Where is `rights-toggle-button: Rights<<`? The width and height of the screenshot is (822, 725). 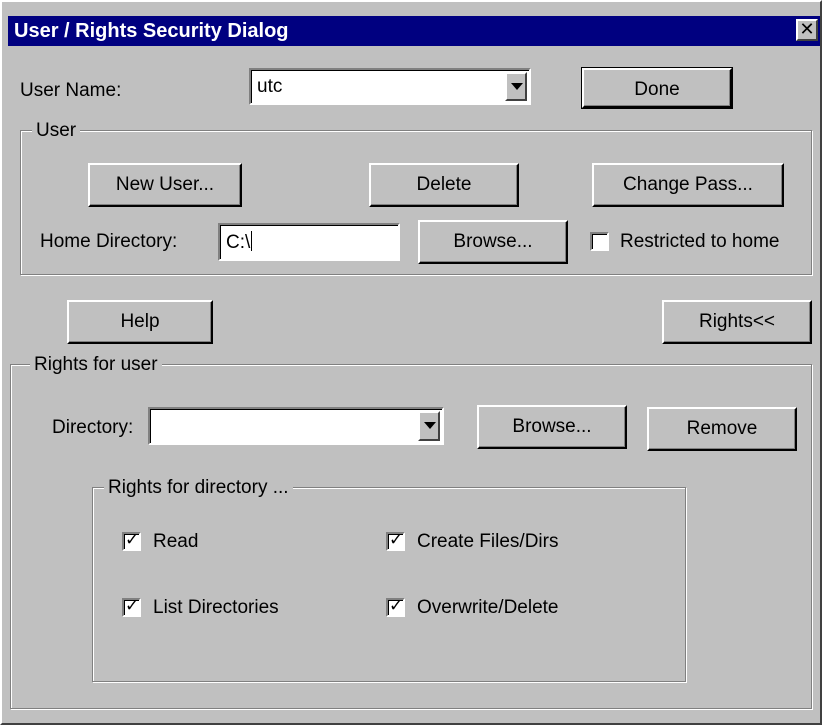
rights-toggle-button: Rights<< is located at coordinates (737, 322).